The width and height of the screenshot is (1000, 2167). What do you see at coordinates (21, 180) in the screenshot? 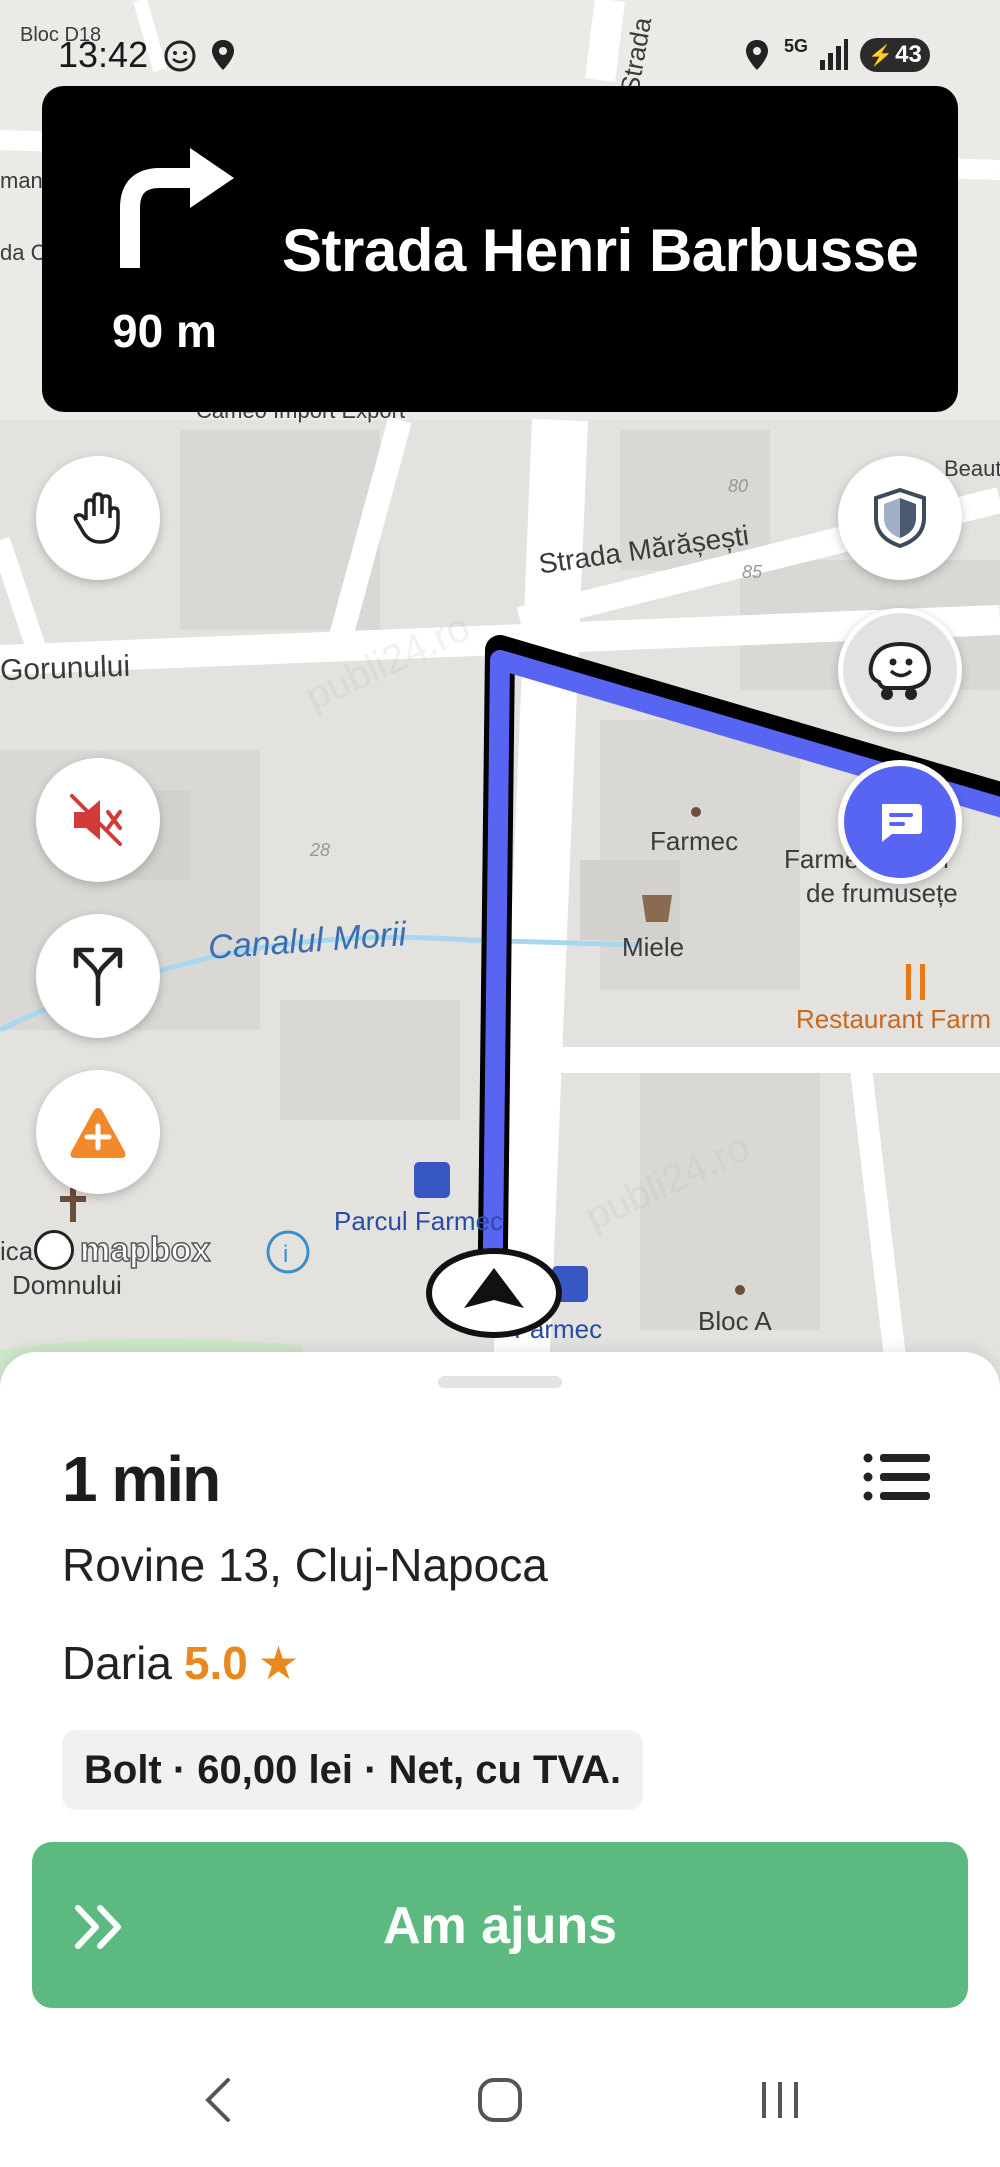
I see `map-label: man` at bounding box center [21, 180].